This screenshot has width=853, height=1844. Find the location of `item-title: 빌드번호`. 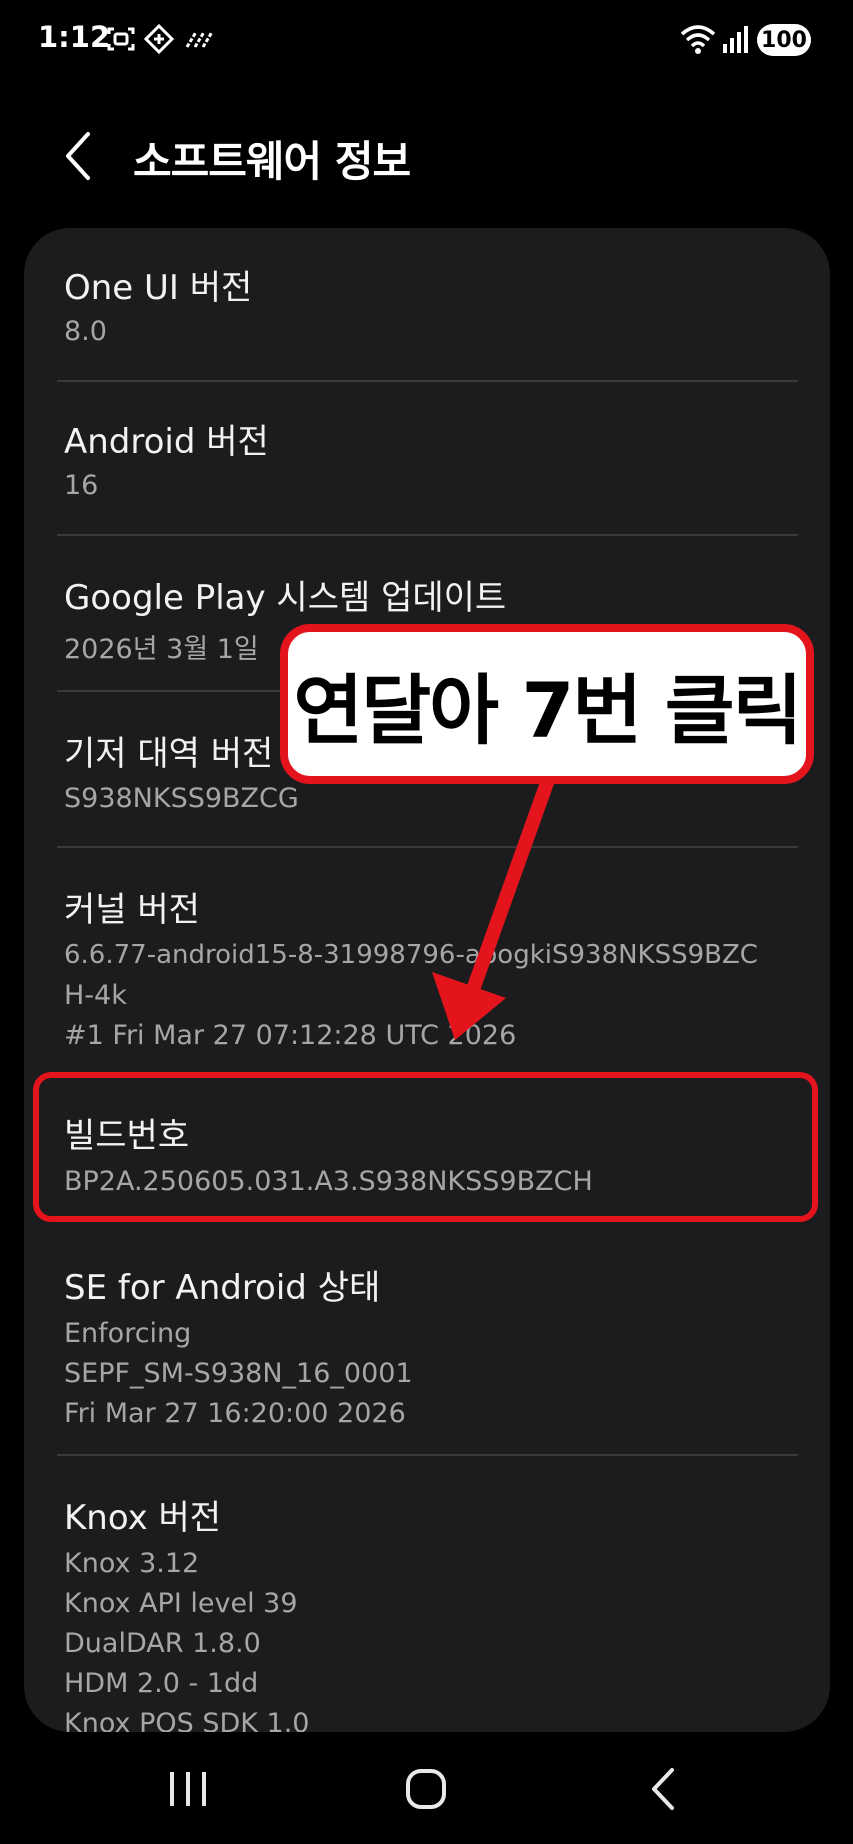

item-title: 빌드번호 is located at coordinates (127, 1136).